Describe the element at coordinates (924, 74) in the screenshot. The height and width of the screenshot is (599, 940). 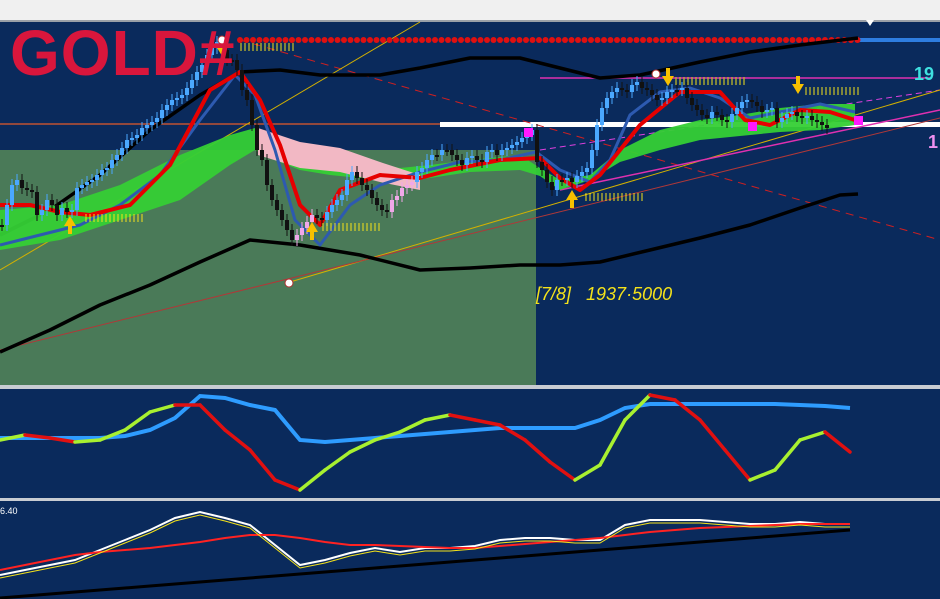
I see `right-label-1: 19` at that location.